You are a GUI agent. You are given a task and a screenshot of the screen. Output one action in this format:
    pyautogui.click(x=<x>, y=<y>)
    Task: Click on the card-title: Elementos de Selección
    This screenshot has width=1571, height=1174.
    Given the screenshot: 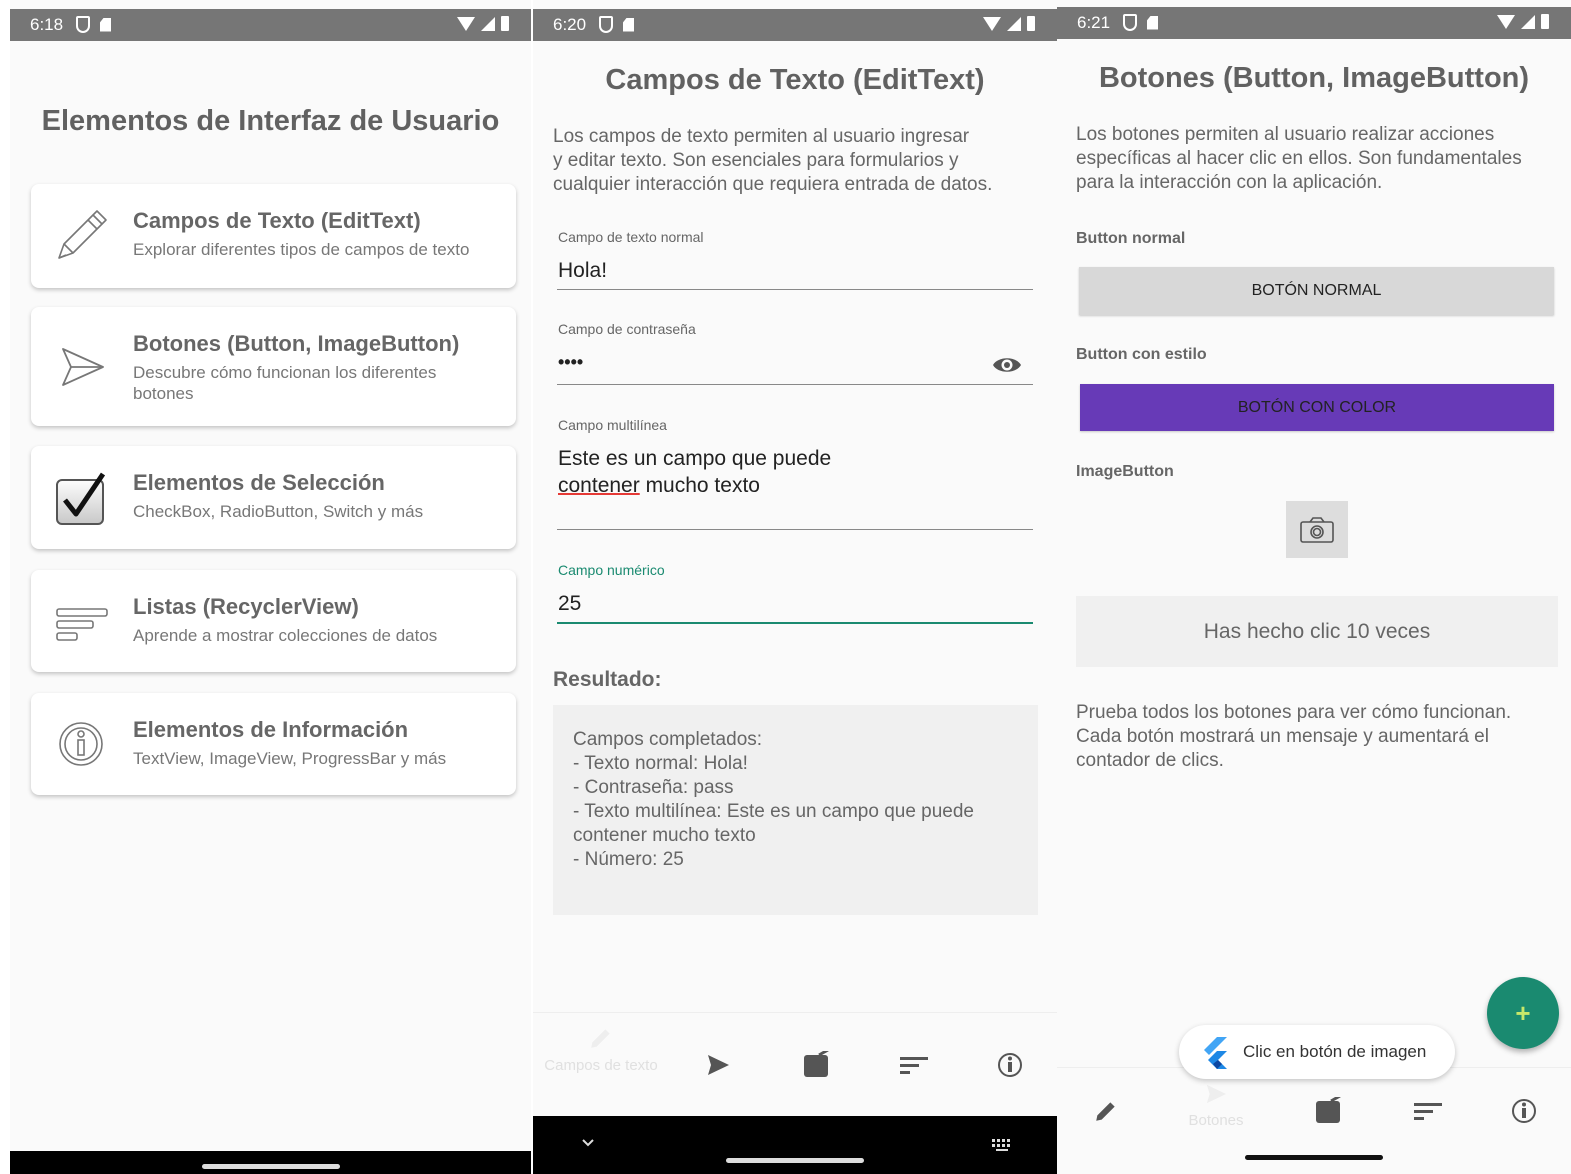 What is the action you would take?
    pyautogui.click(x=259, y=482)
    